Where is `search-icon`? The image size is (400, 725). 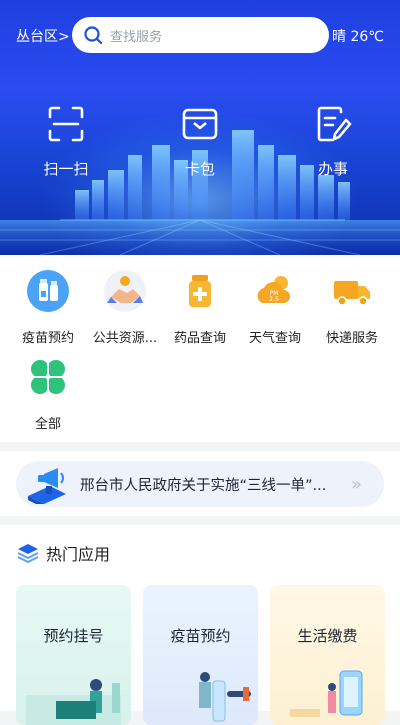 search-icon is located at coordinates (93, 35).